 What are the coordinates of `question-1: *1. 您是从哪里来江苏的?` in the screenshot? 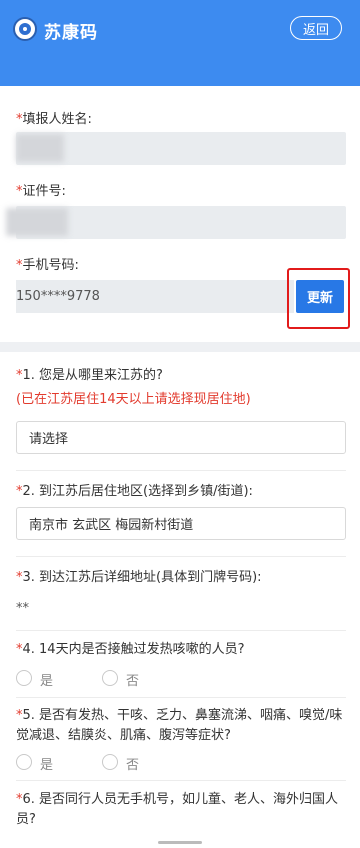 It's located at (89, 375).